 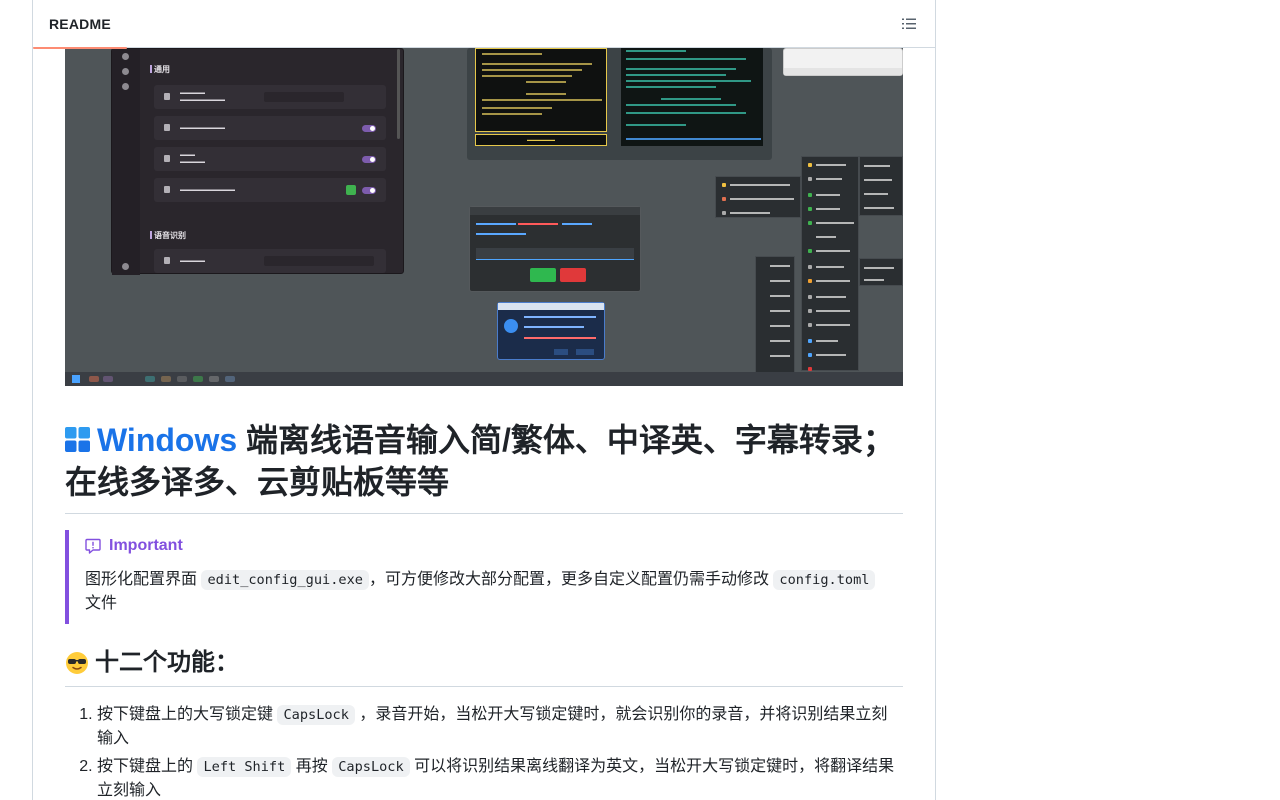 I want to click on code-config-toml: config.toml, so click(x=824, y=580).